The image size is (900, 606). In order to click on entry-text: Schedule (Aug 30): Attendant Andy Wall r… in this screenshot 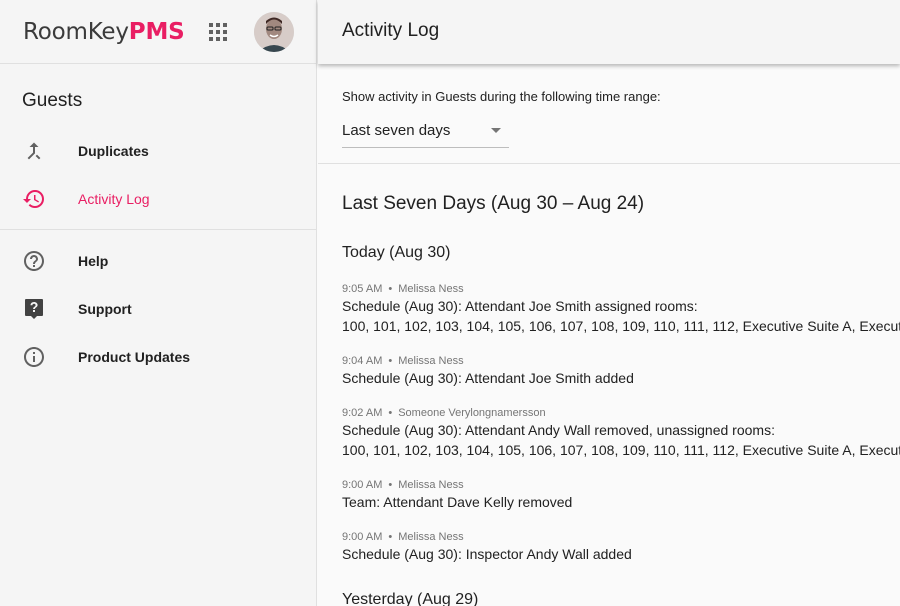, I will do `click(558, 430)`.